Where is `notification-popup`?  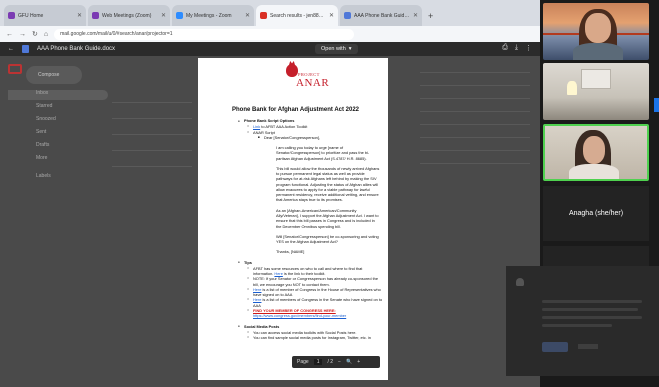 notification-popup is located at coordinates (582, 321).